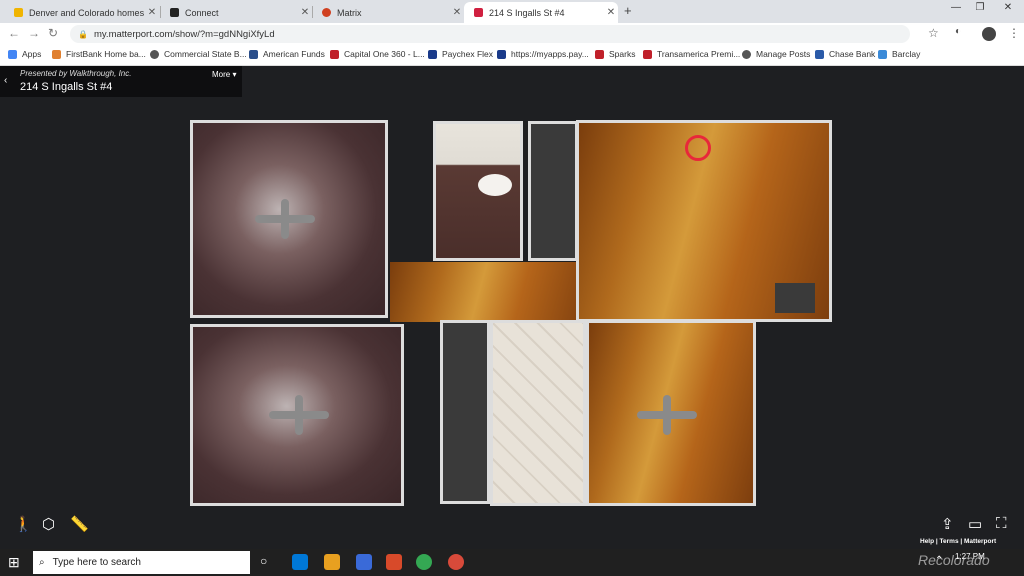 Image resolution: width=1024 pixels, height=576 pixels. I want to click on apps-grid-icon, so click(12, 54).